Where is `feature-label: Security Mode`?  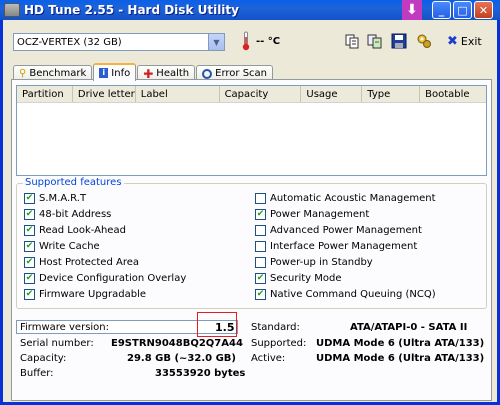
feature-label: Security Mode is located at coordinates (306, 278).